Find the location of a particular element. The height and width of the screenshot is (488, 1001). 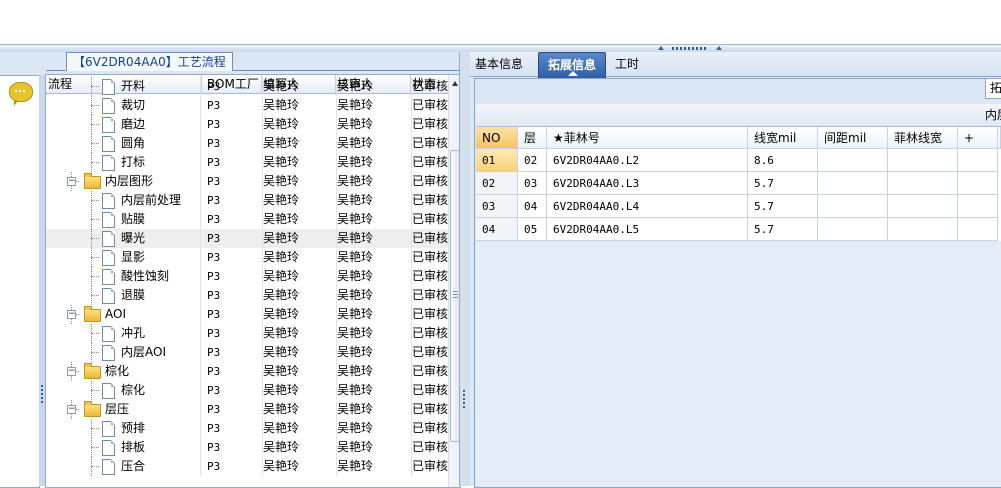

layer-cell: 02 is located at coordinates (532, 160).